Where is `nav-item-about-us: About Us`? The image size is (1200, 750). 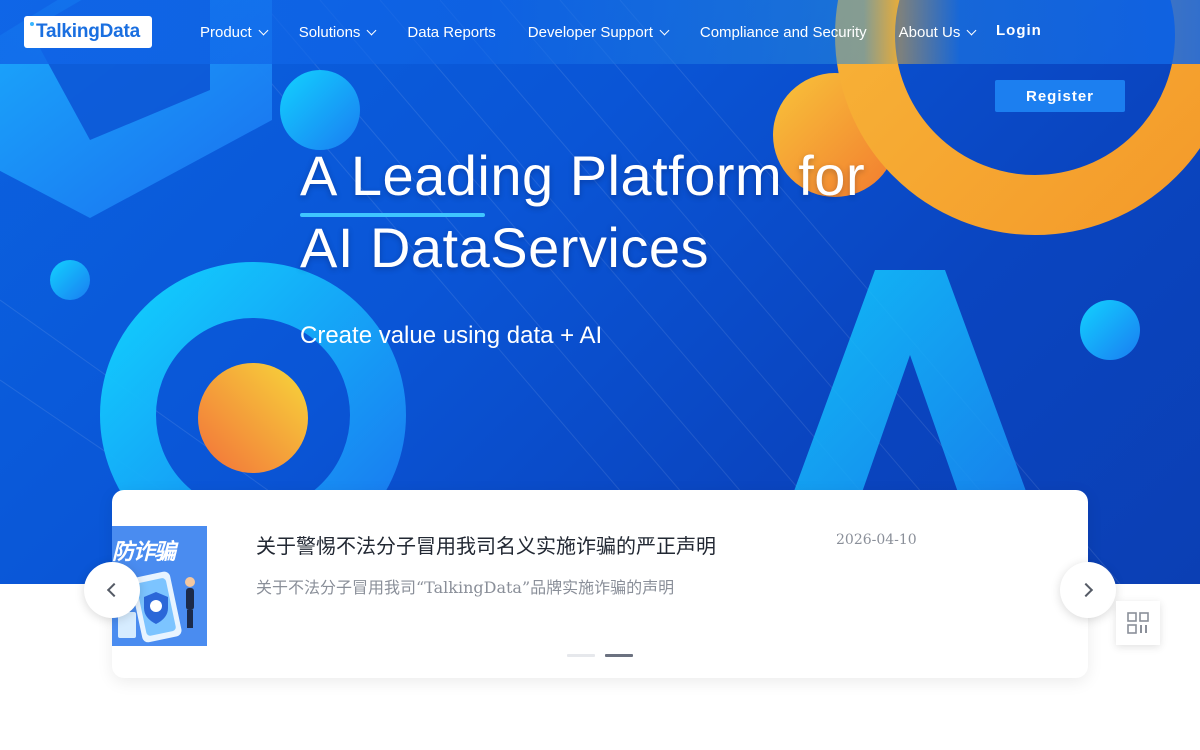
nav-item-about-us: About Us is located at coordinates (937, 32).